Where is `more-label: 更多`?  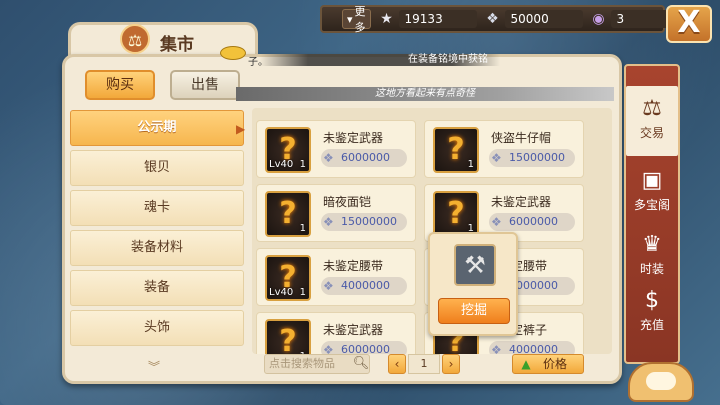 more-label: 更多 is located at coordinates (360, 19).